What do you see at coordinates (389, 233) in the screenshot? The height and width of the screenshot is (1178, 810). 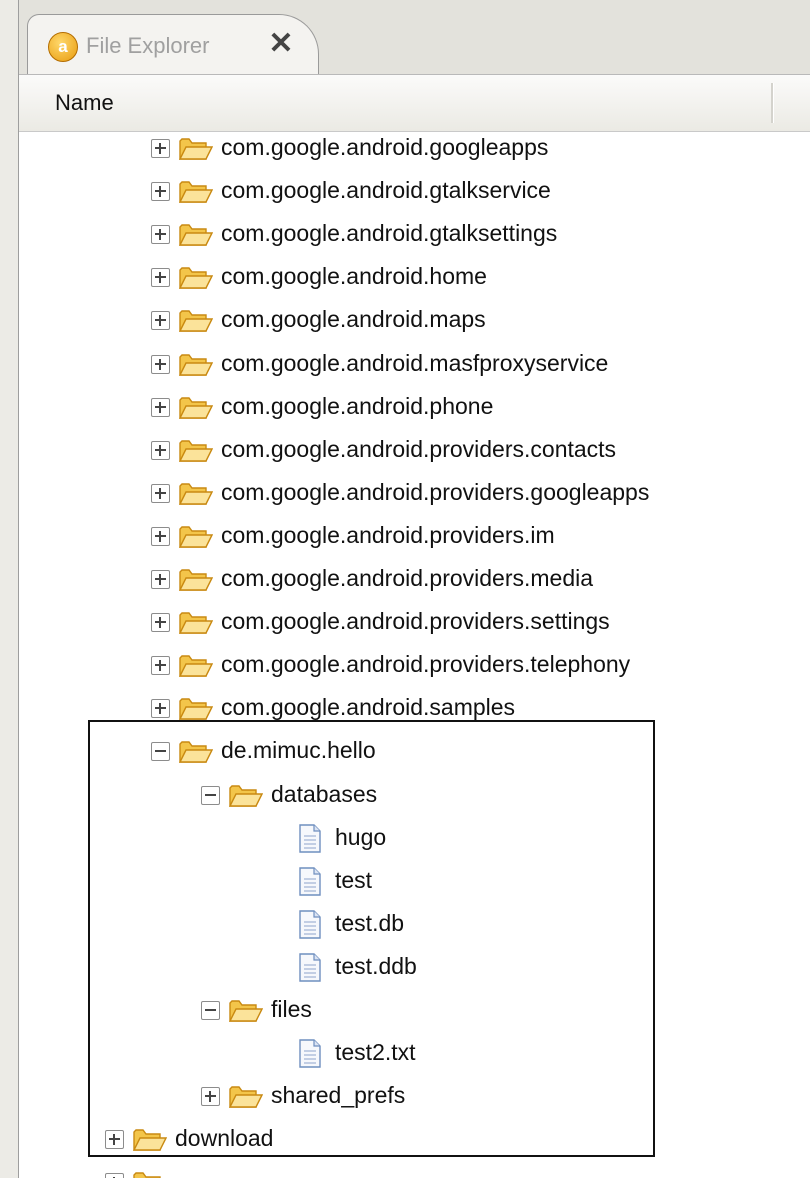 I see `tree-item-label: com.google.android.gtalksettings` at bounding box center [389, 233].